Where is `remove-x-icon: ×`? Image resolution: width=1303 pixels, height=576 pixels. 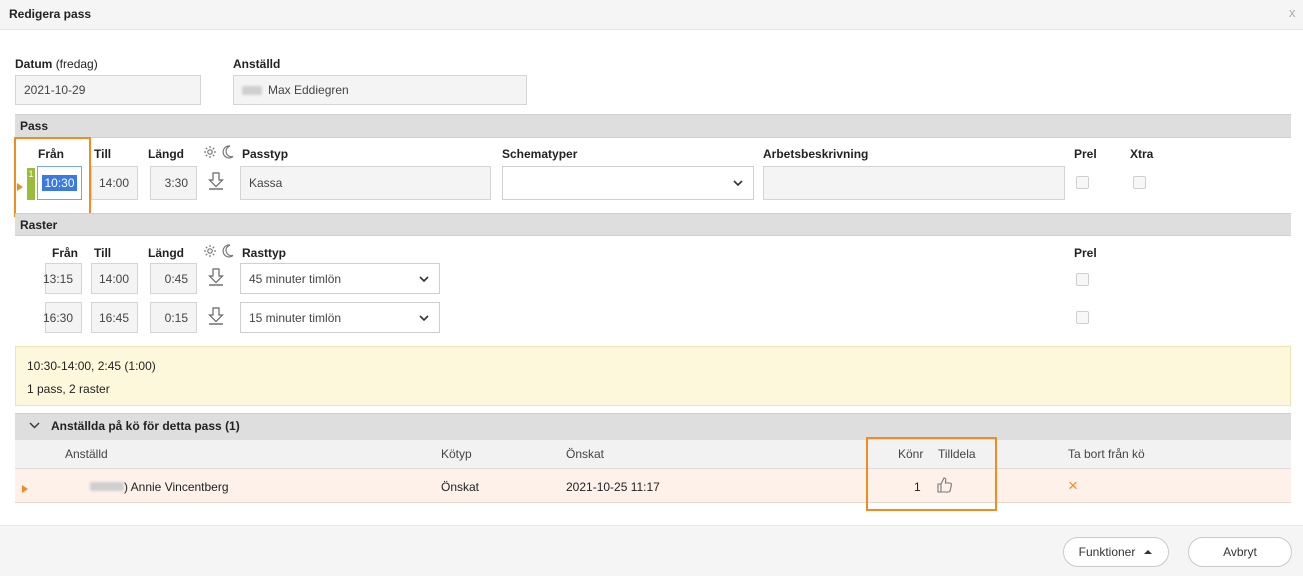
remove-x-icon: × is located at coordinates (1073, 486).